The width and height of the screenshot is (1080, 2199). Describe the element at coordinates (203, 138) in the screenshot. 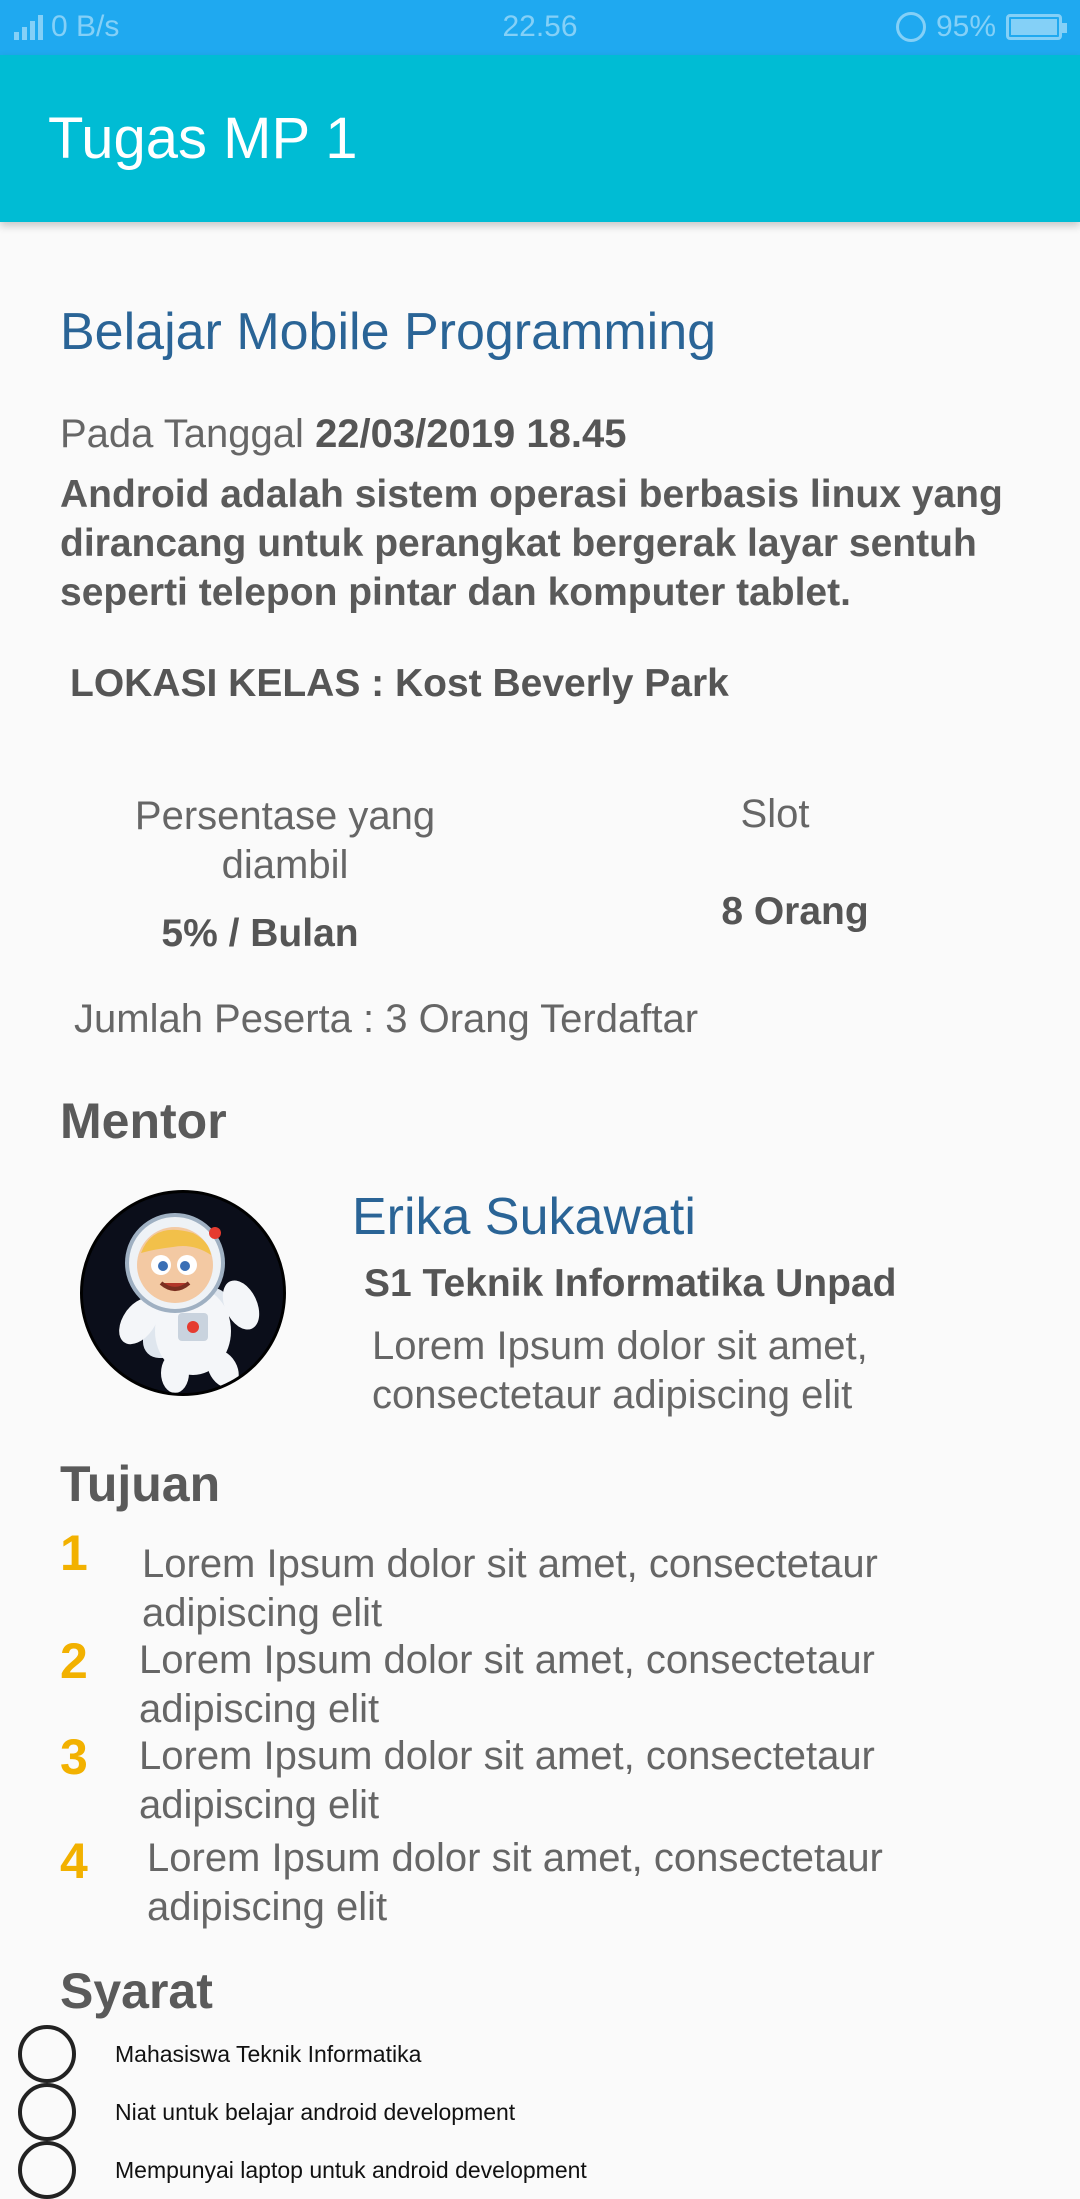

I see `app-title: Tugas MP 1` at that location.